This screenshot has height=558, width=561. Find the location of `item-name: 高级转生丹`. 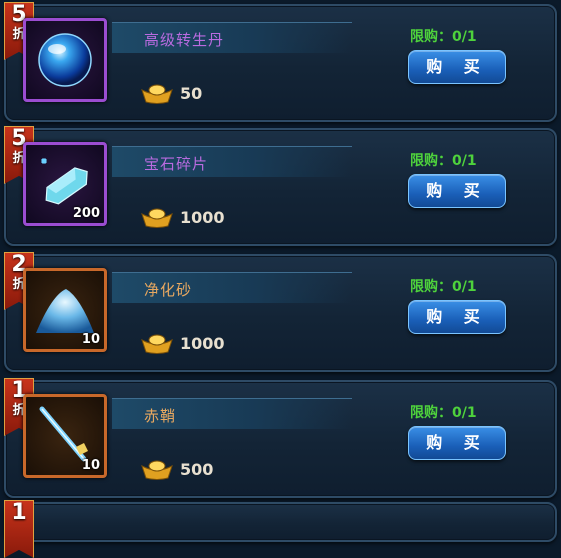

item-name: 高级转生丹 is located at coordinates (184, 40).